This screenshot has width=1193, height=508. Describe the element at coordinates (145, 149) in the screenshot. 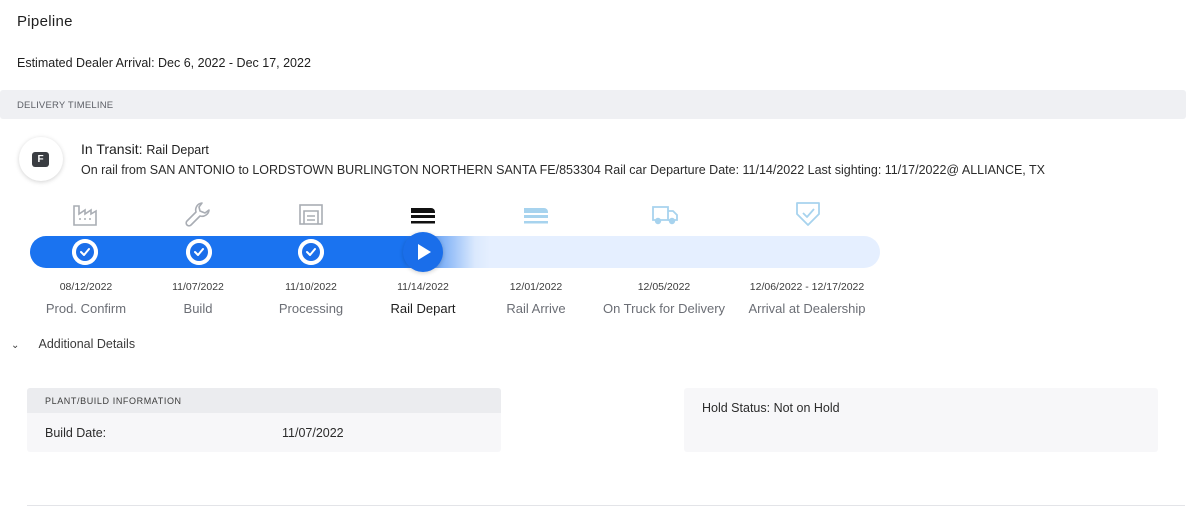

I see `status-line: In Transit: Rail Depart` at that location.